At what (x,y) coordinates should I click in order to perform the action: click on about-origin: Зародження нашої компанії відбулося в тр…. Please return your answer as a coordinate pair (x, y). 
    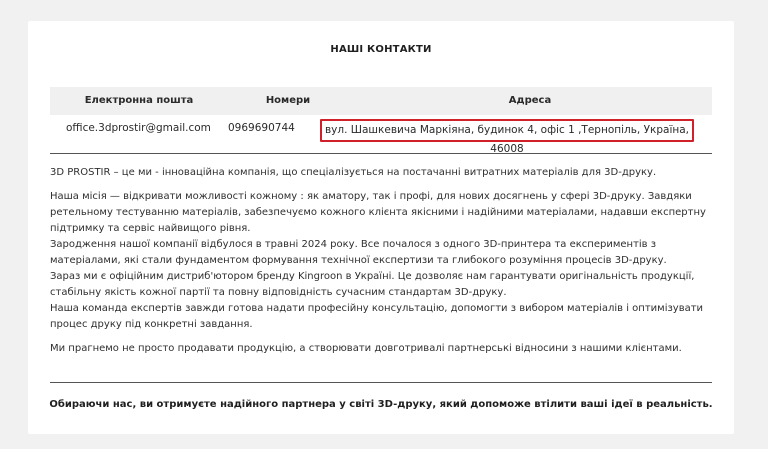
    Looking at the image, I should click on (358, 252).